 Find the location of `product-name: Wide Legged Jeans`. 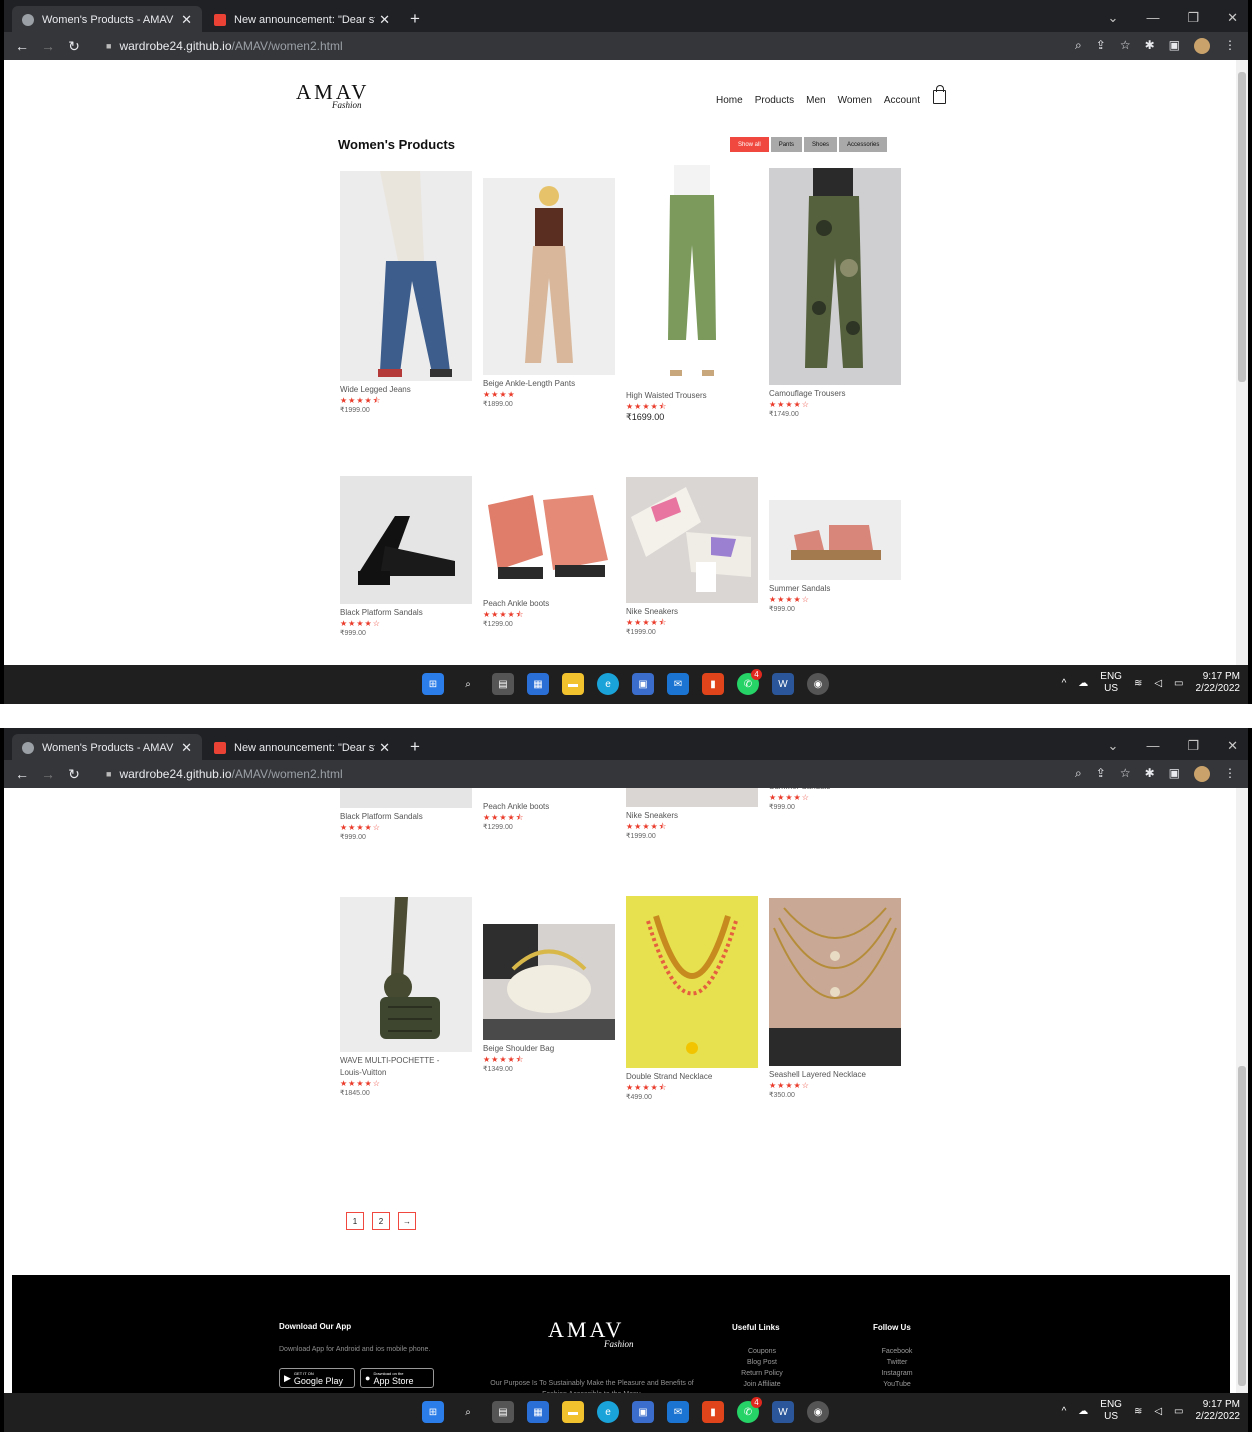

product-name: Wide Legged Jeans is located at coordinates (406, 390).